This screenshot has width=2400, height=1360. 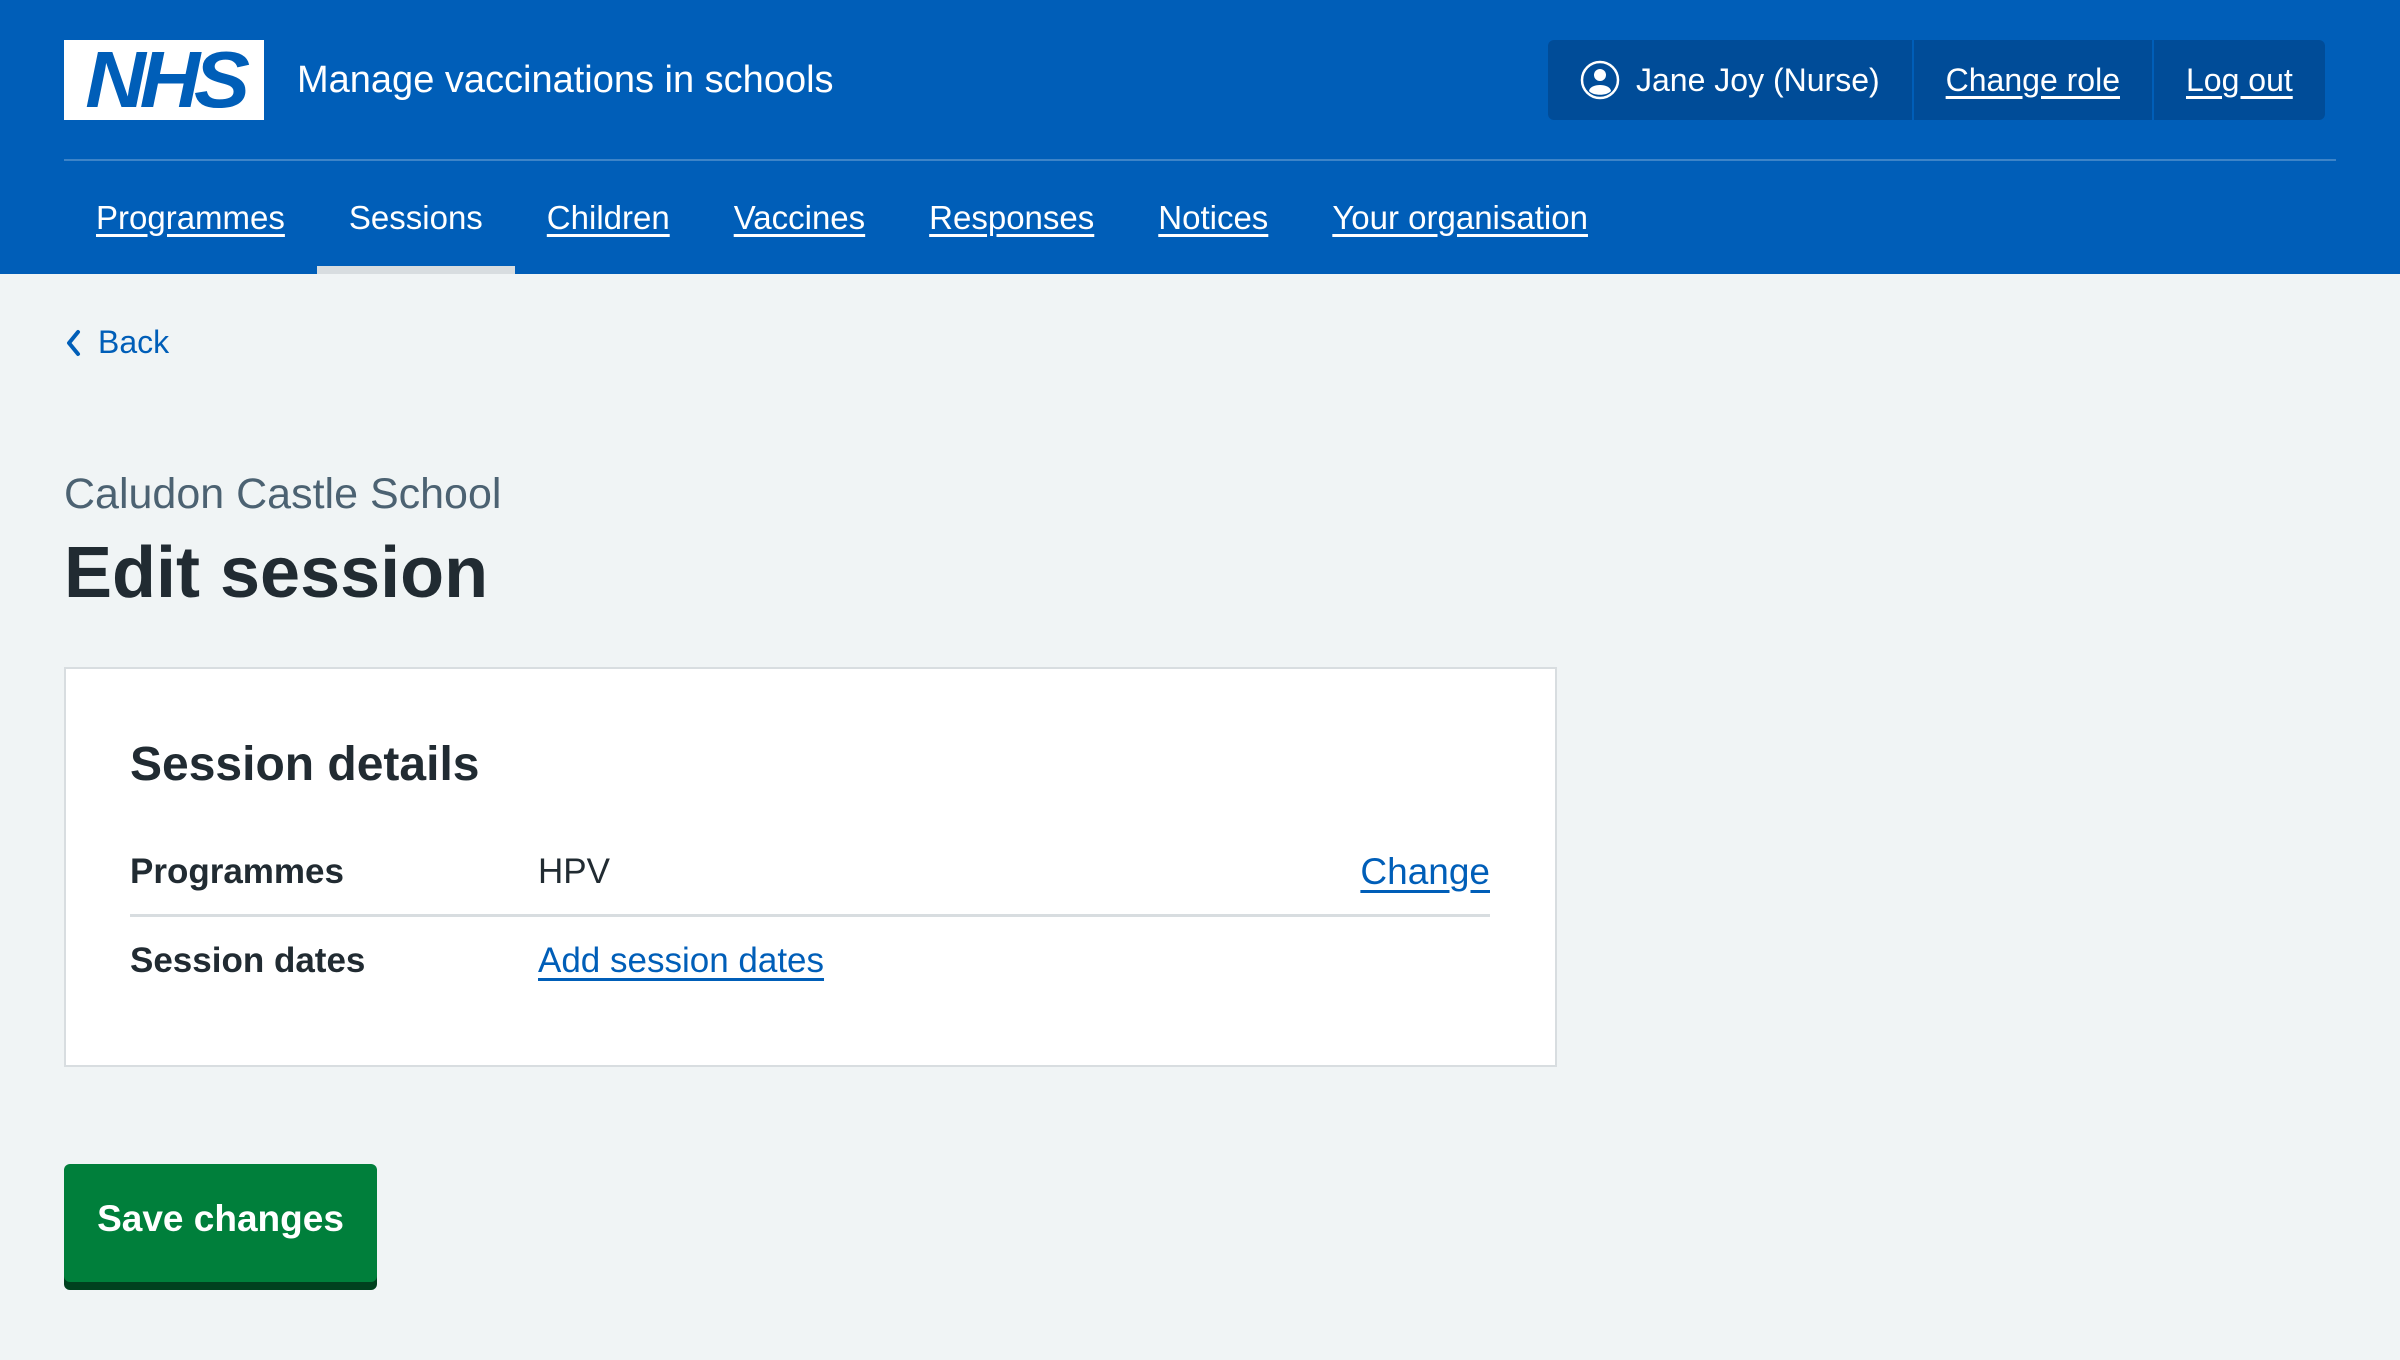 I want to click on save-changes-button: Save changes, so click(x=220, y=1223).